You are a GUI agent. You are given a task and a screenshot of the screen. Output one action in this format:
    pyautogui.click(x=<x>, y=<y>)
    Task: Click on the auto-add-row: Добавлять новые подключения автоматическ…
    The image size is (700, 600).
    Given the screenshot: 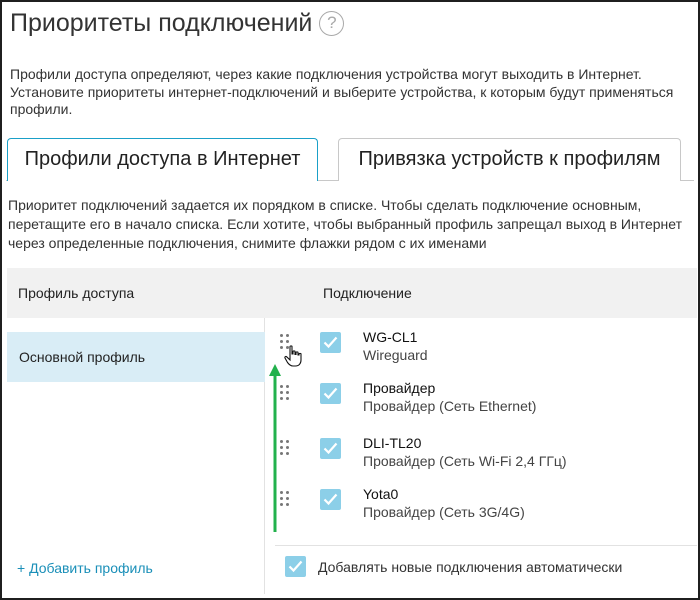 What is the action you would take?
    pyautogui.click(x=485, y=568)
    